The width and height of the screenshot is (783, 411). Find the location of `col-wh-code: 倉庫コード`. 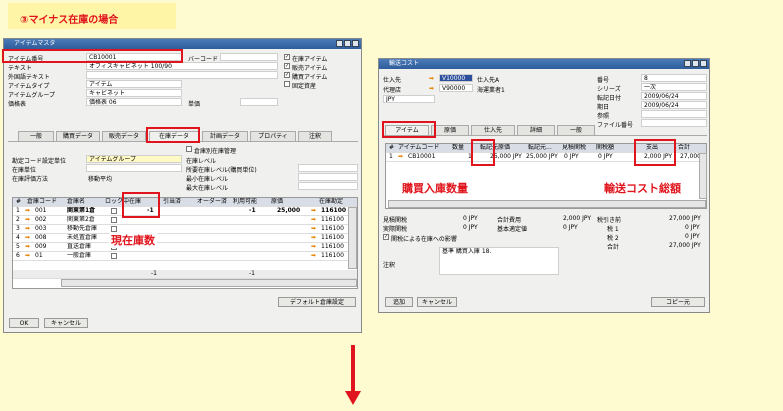

col-wh-code: 倉庫コード is located at coordinates (42, 201).